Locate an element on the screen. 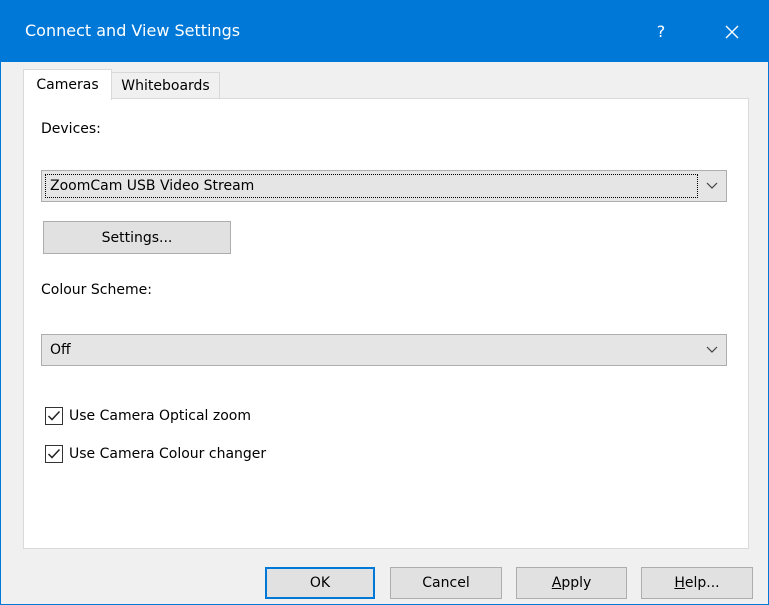  devices-label: Devices: is located at coordinates (71, 129).